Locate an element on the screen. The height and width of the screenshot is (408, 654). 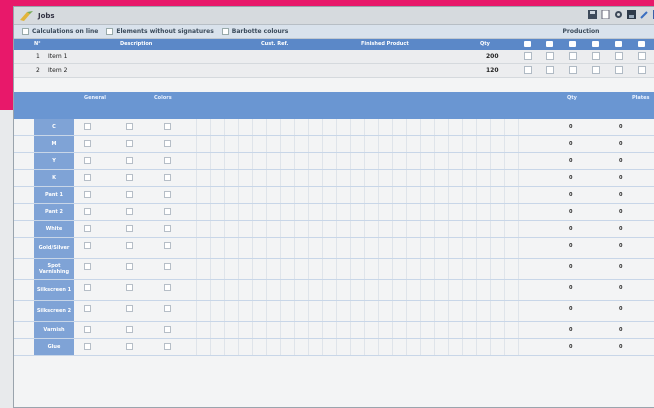
save-icon is located at coordinates (592, 14).